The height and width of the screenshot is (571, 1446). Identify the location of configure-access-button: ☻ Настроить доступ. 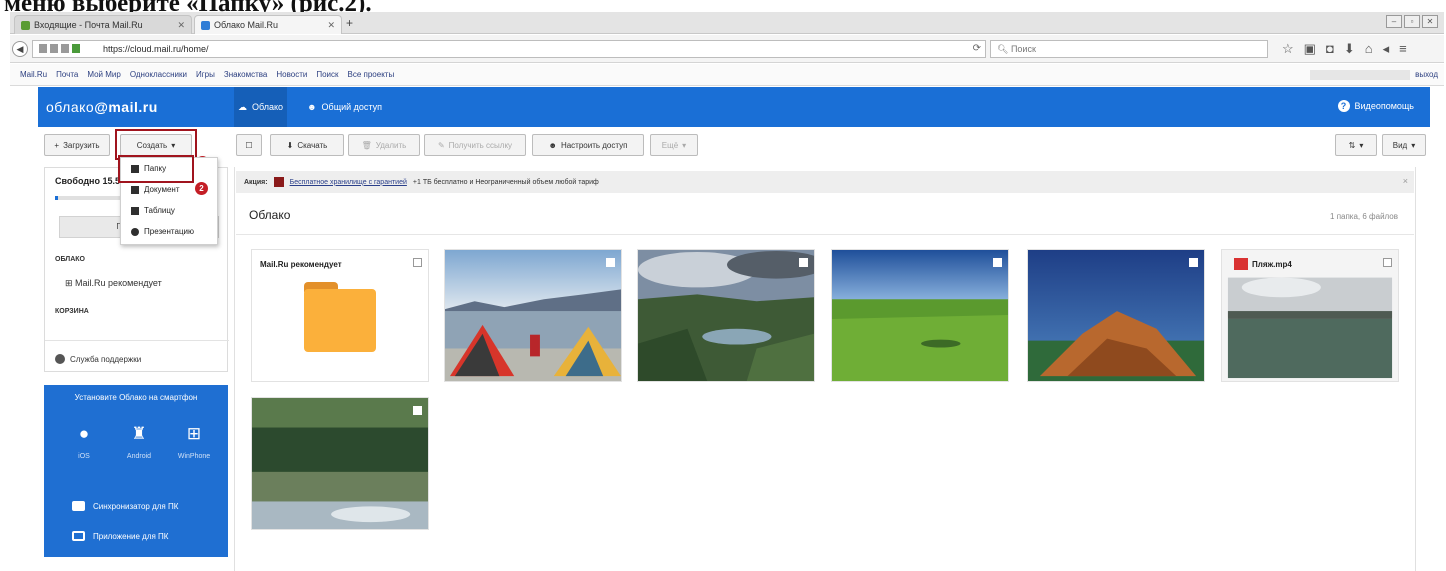
(588, 145).